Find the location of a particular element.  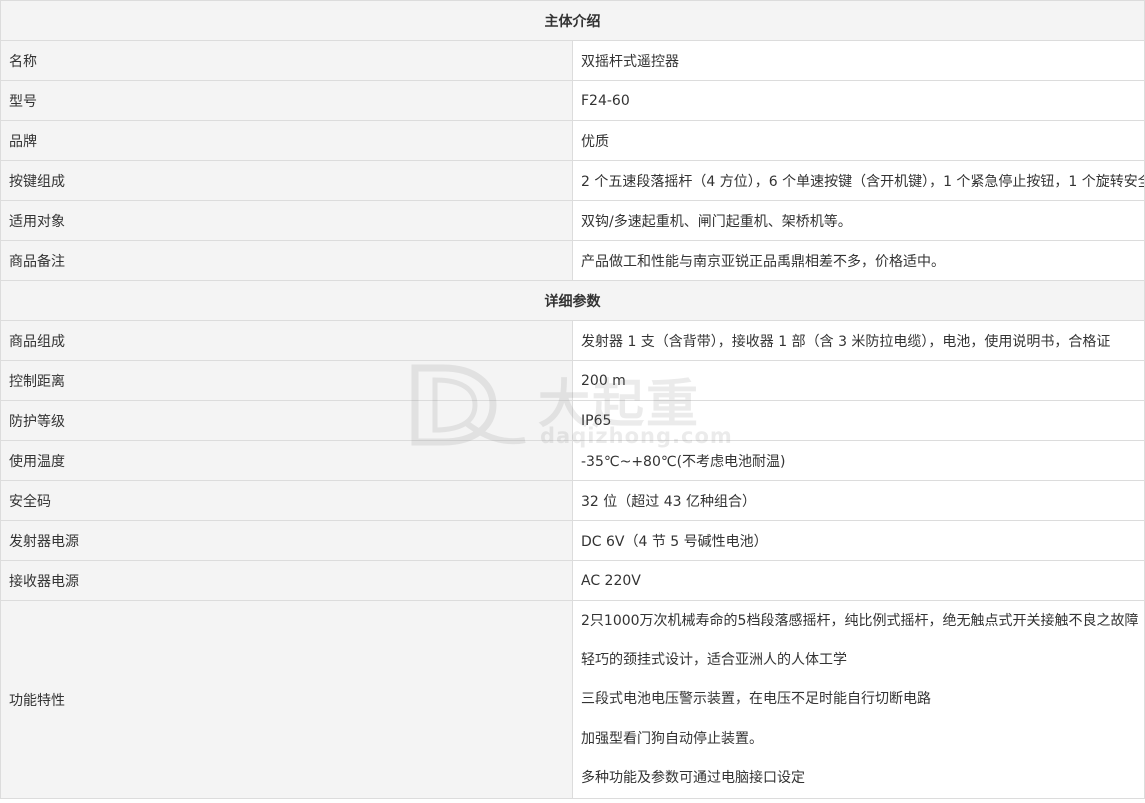

table-row-security-code: 安全码 32 位（超过 43 亿种组合） is located at coordinates (572, 500).